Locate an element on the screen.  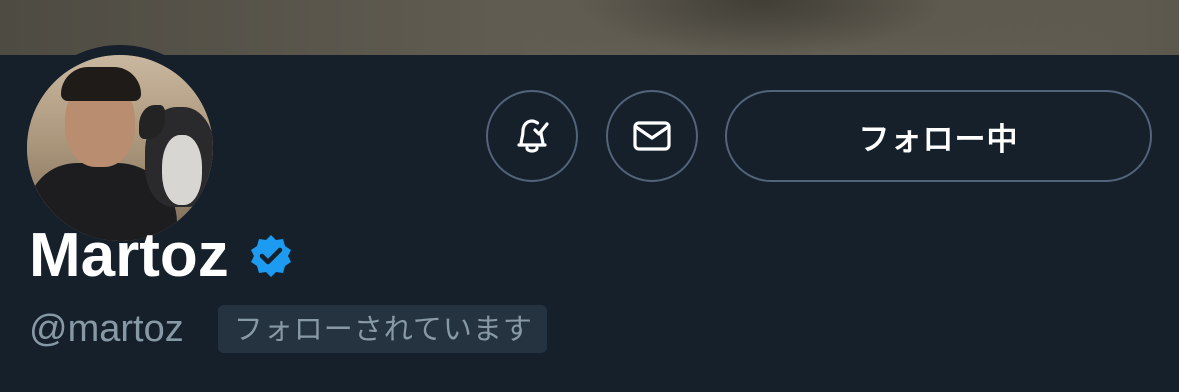
envelope-icon is located at coordinates (652, 136).